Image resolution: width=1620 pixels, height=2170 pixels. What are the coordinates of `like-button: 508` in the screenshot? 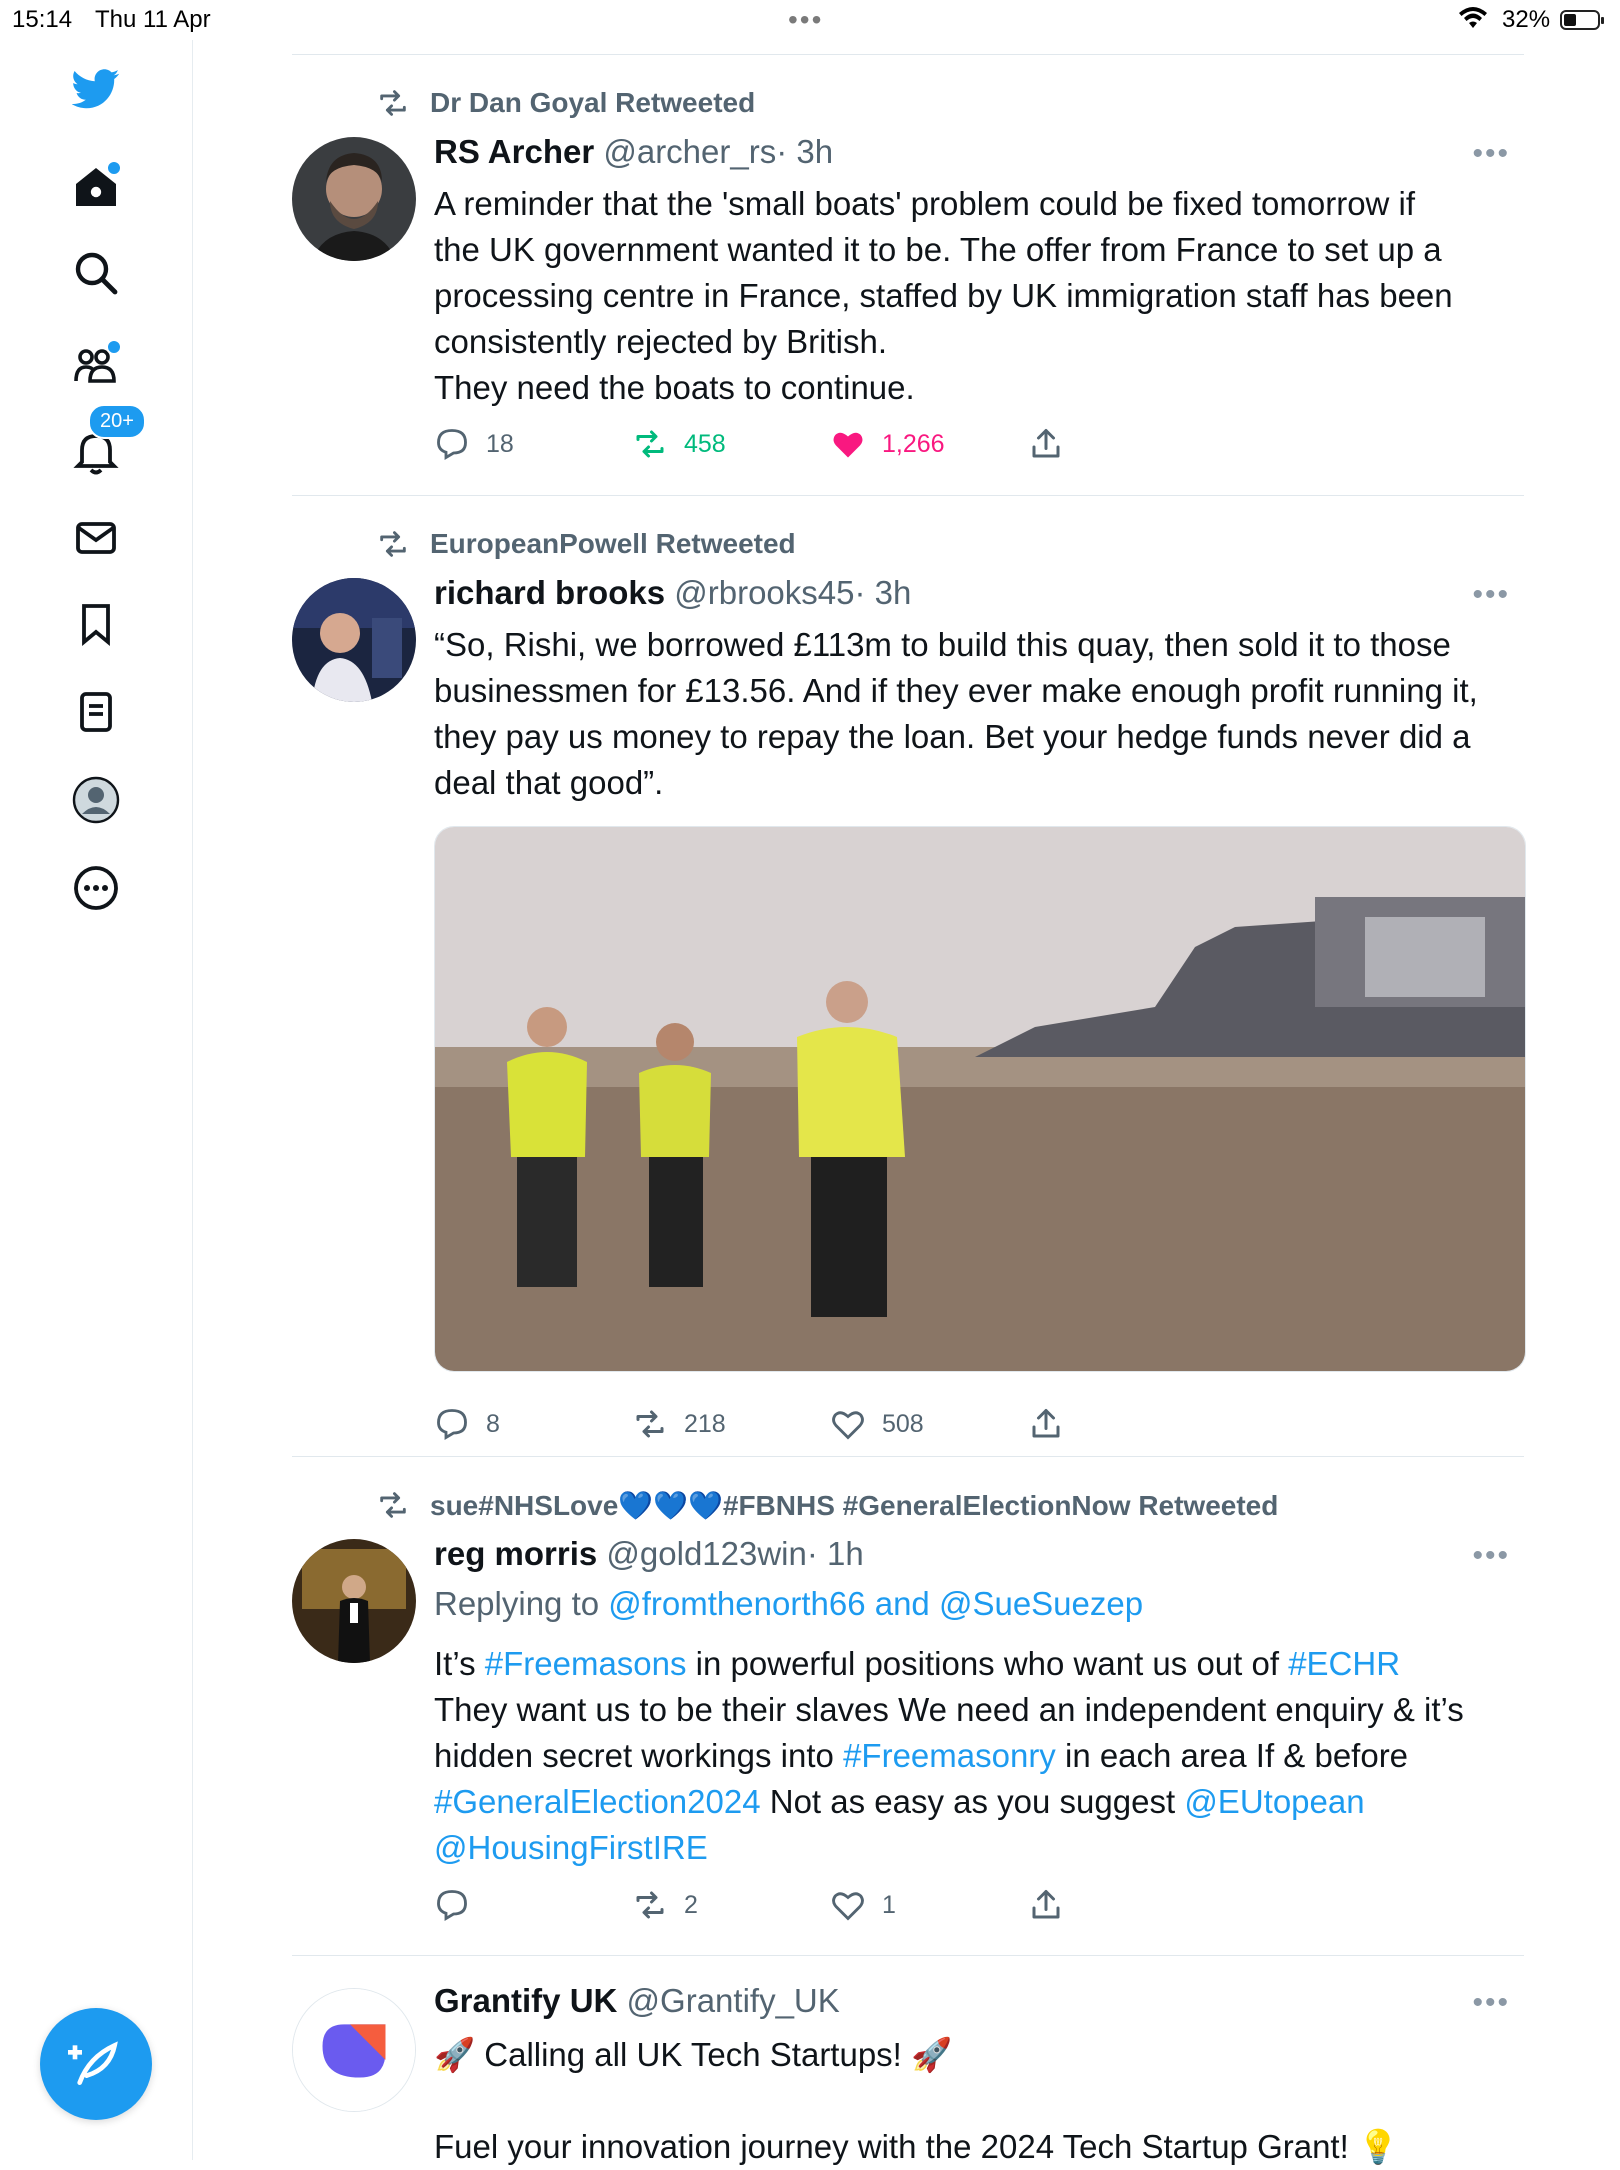 It's located at (877, 1424).